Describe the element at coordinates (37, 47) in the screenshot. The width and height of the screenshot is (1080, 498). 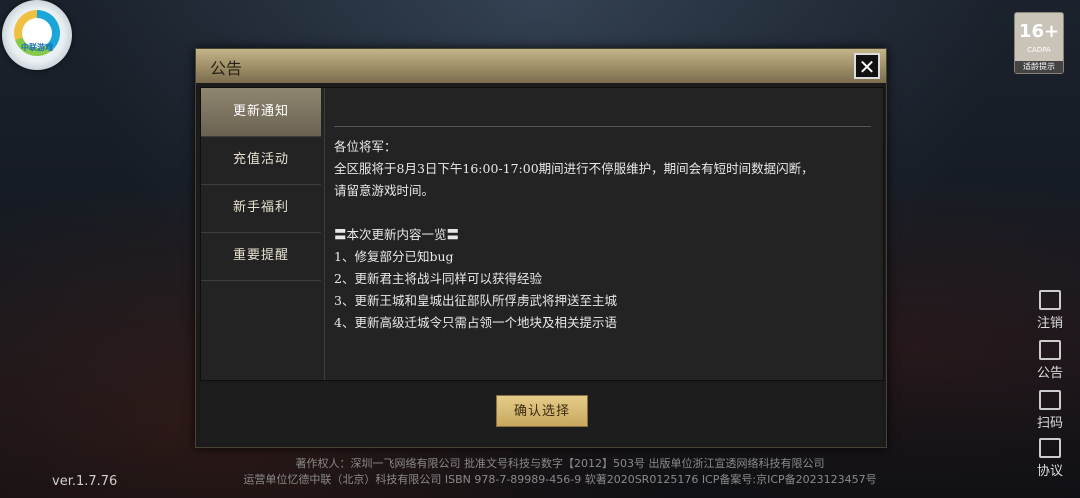
I see `logo-text: 中联游戏` at that location.